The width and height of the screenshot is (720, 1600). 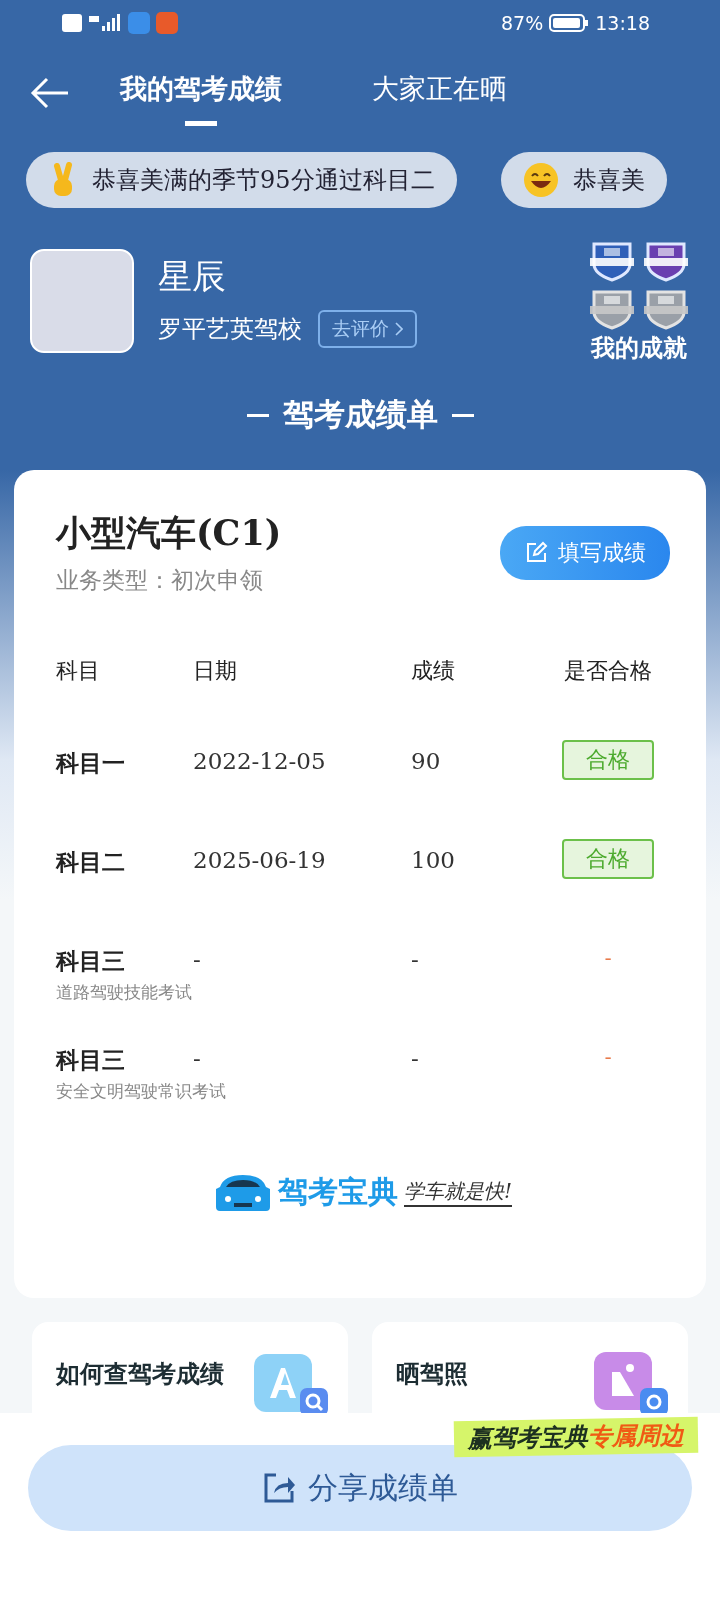 What do you see at coordinates (201, 93) in the screenshot?
I see `nav-tab: 我的驾考成绩` at bounding box center [201, 93].